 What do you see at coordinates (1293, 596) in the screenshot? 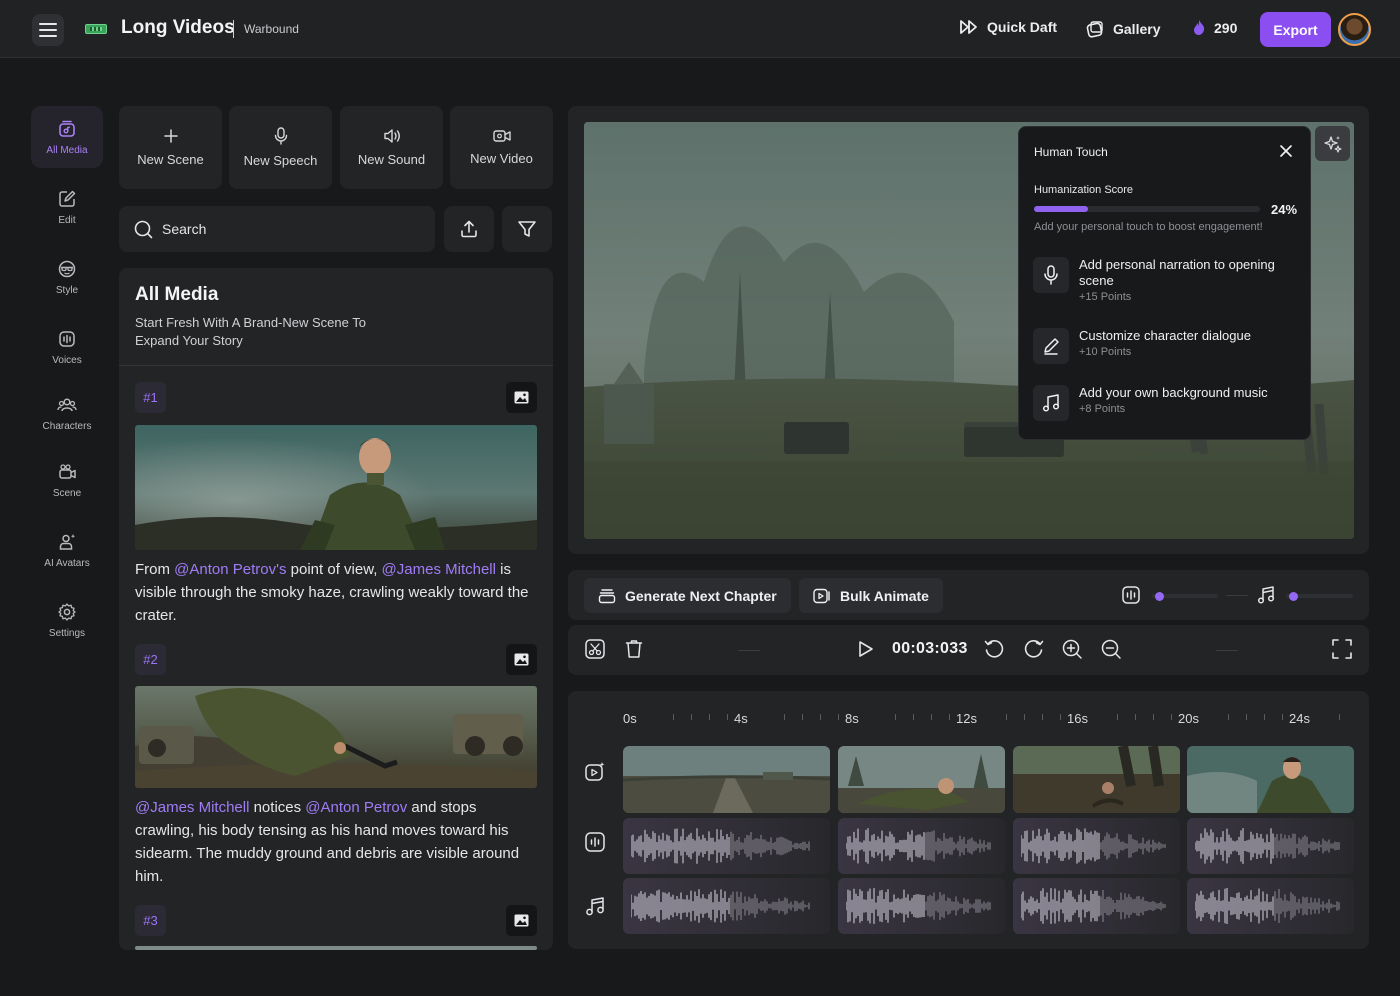
I see `music-volume-knob` at bounding box center [1293, 596].